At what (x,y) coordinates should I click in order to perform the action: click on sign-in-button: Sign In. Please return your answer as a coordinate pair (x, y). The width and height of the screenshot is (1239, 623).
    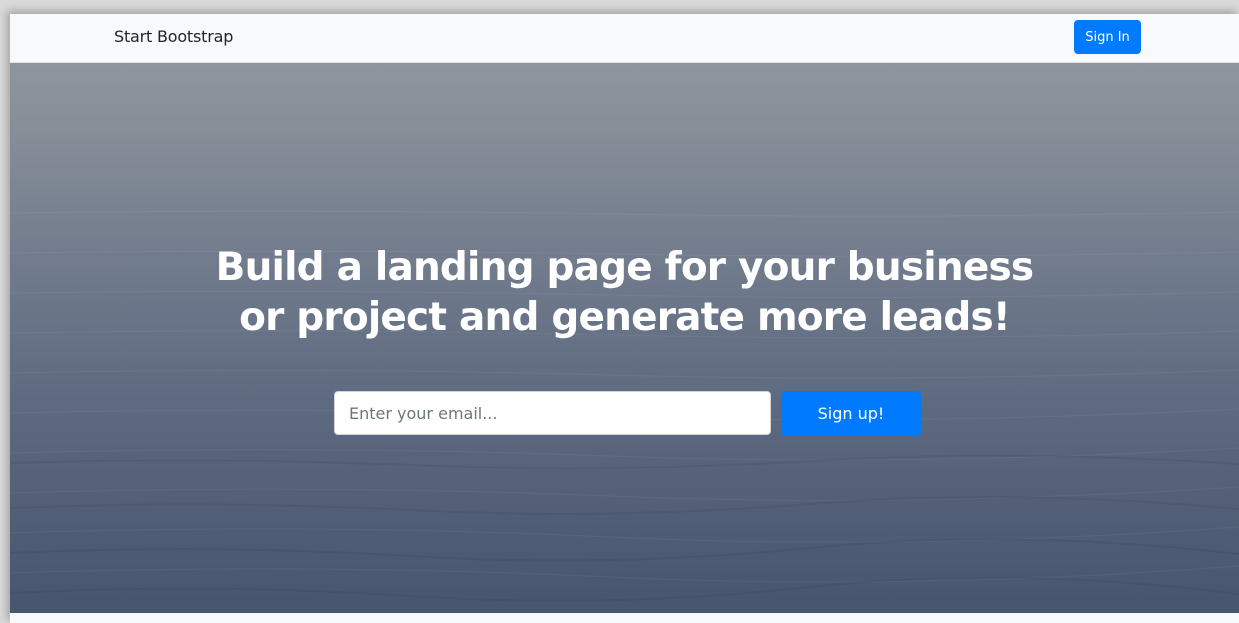
    Looking at the image, I should click on (1107, 37).